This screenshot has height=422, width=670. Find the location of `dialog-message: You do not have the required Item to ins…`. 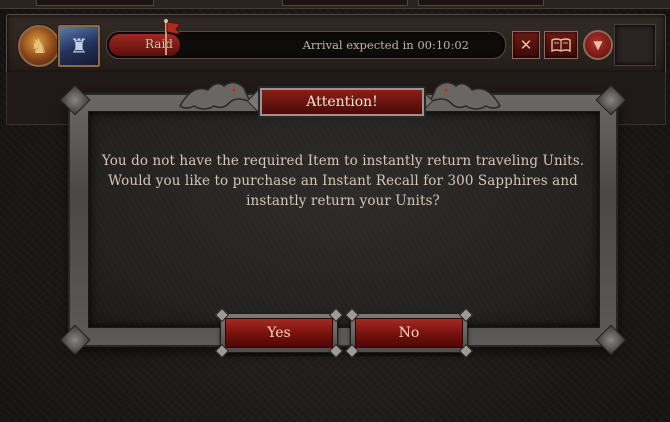

dialog-message: You do not have the required Item to ins… is located at coordinates (343, 181).